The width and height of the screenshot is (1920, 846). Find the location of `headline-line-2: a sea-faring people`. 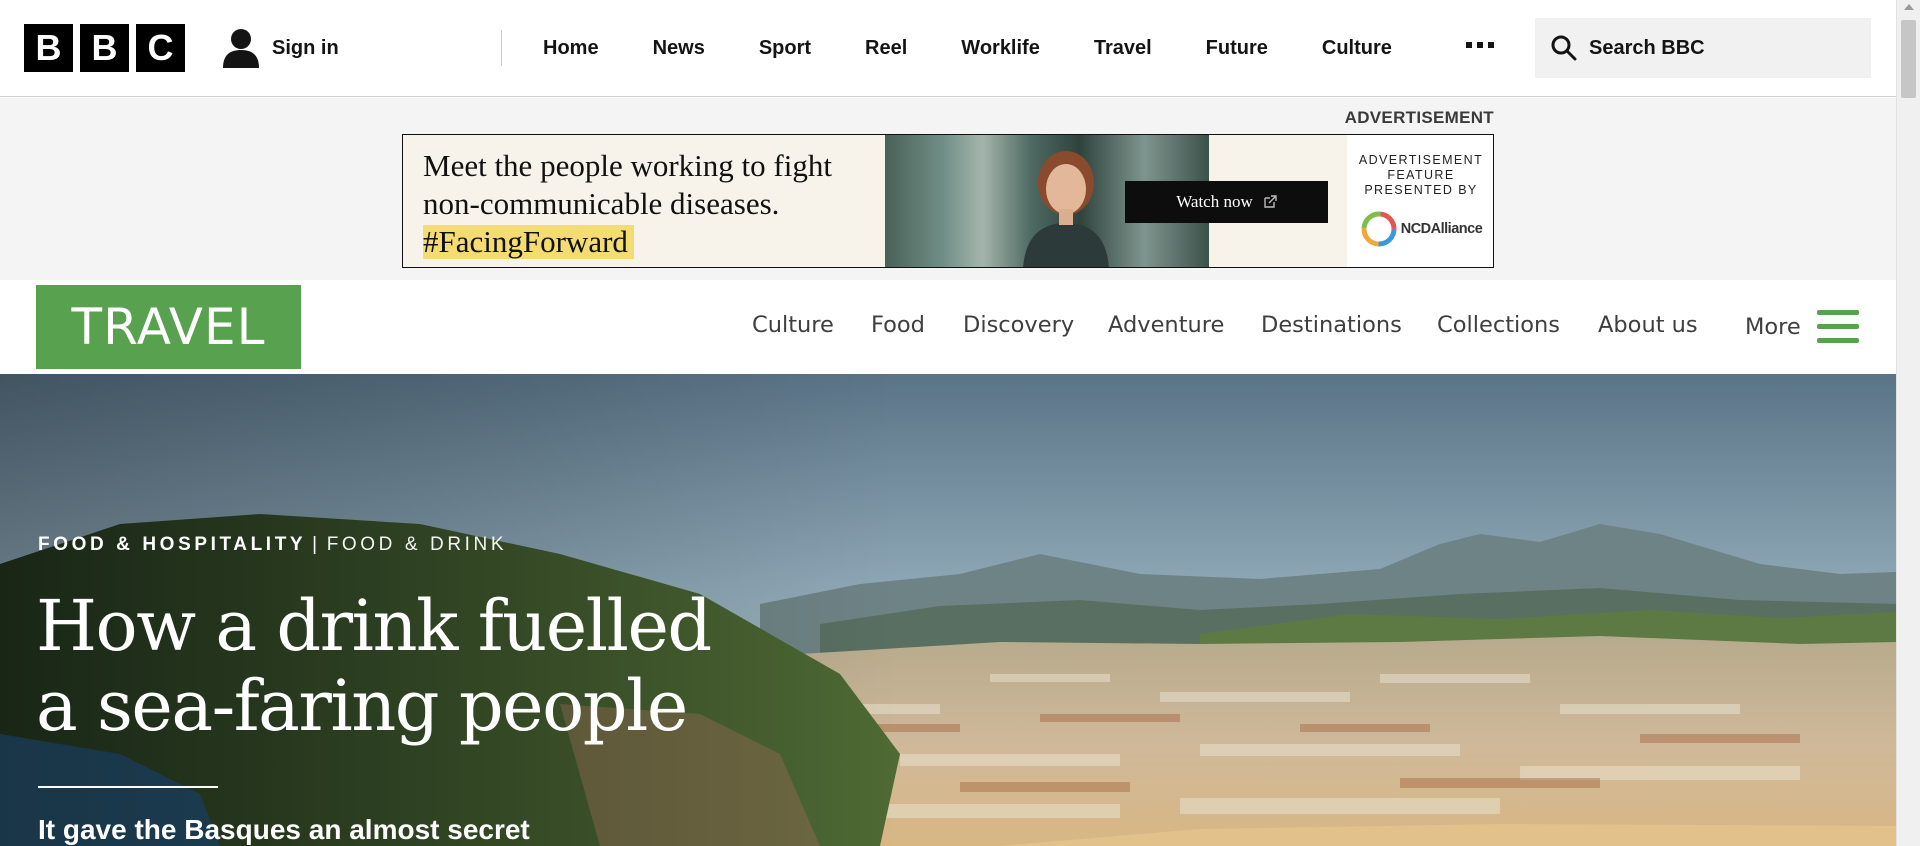

headline-line-2: a sea-faring people is located at coordinates (362, 706).